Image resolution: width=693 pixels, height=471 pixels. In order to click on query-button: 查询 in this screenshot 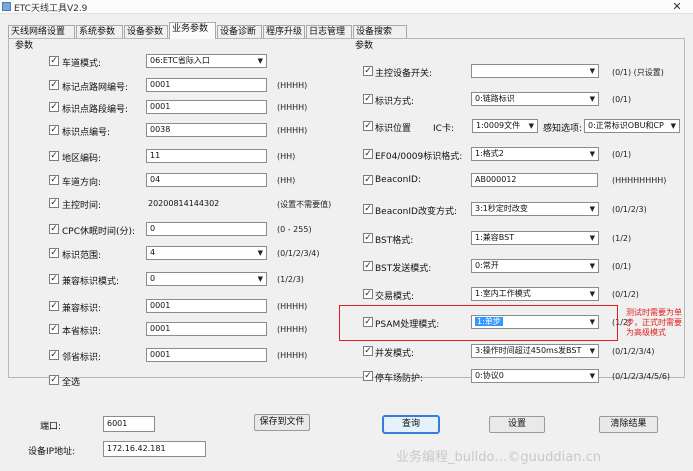, I will do `click(411, 424)`.